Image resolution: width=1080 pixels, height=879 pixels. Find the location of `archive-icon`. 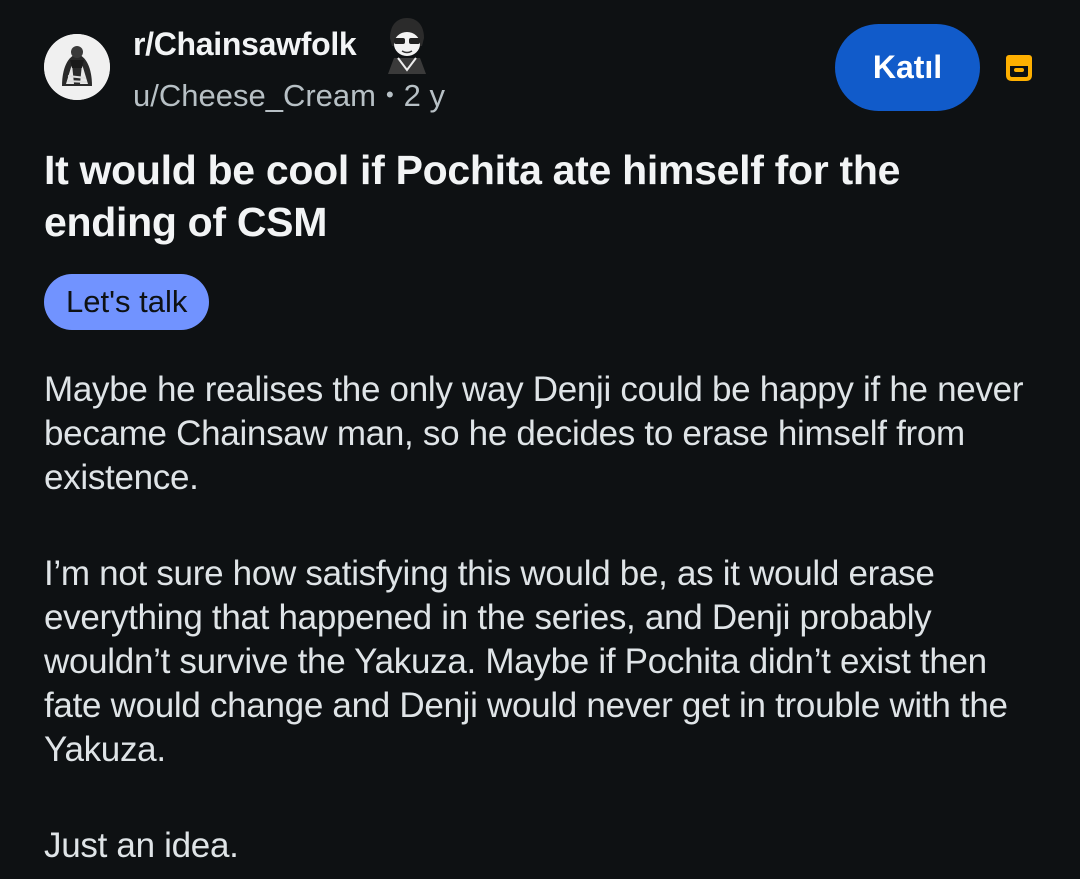

archive-icon is located at coordinates (1019, 67).